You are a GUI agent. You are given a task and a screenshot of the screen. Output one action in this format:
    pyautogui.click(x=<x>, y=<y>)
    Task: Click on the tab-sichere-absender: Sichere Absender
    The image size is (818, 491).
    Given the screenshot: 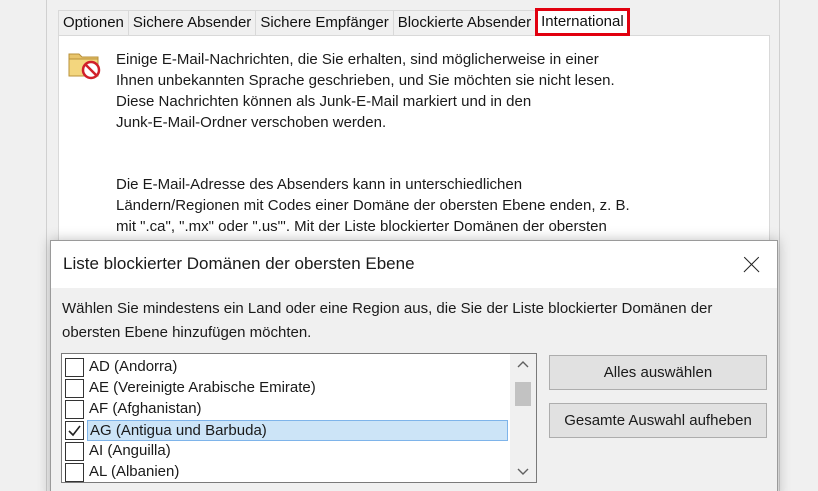 What is the action you would take?
    pyautogui.click(x=192, y=23)
    